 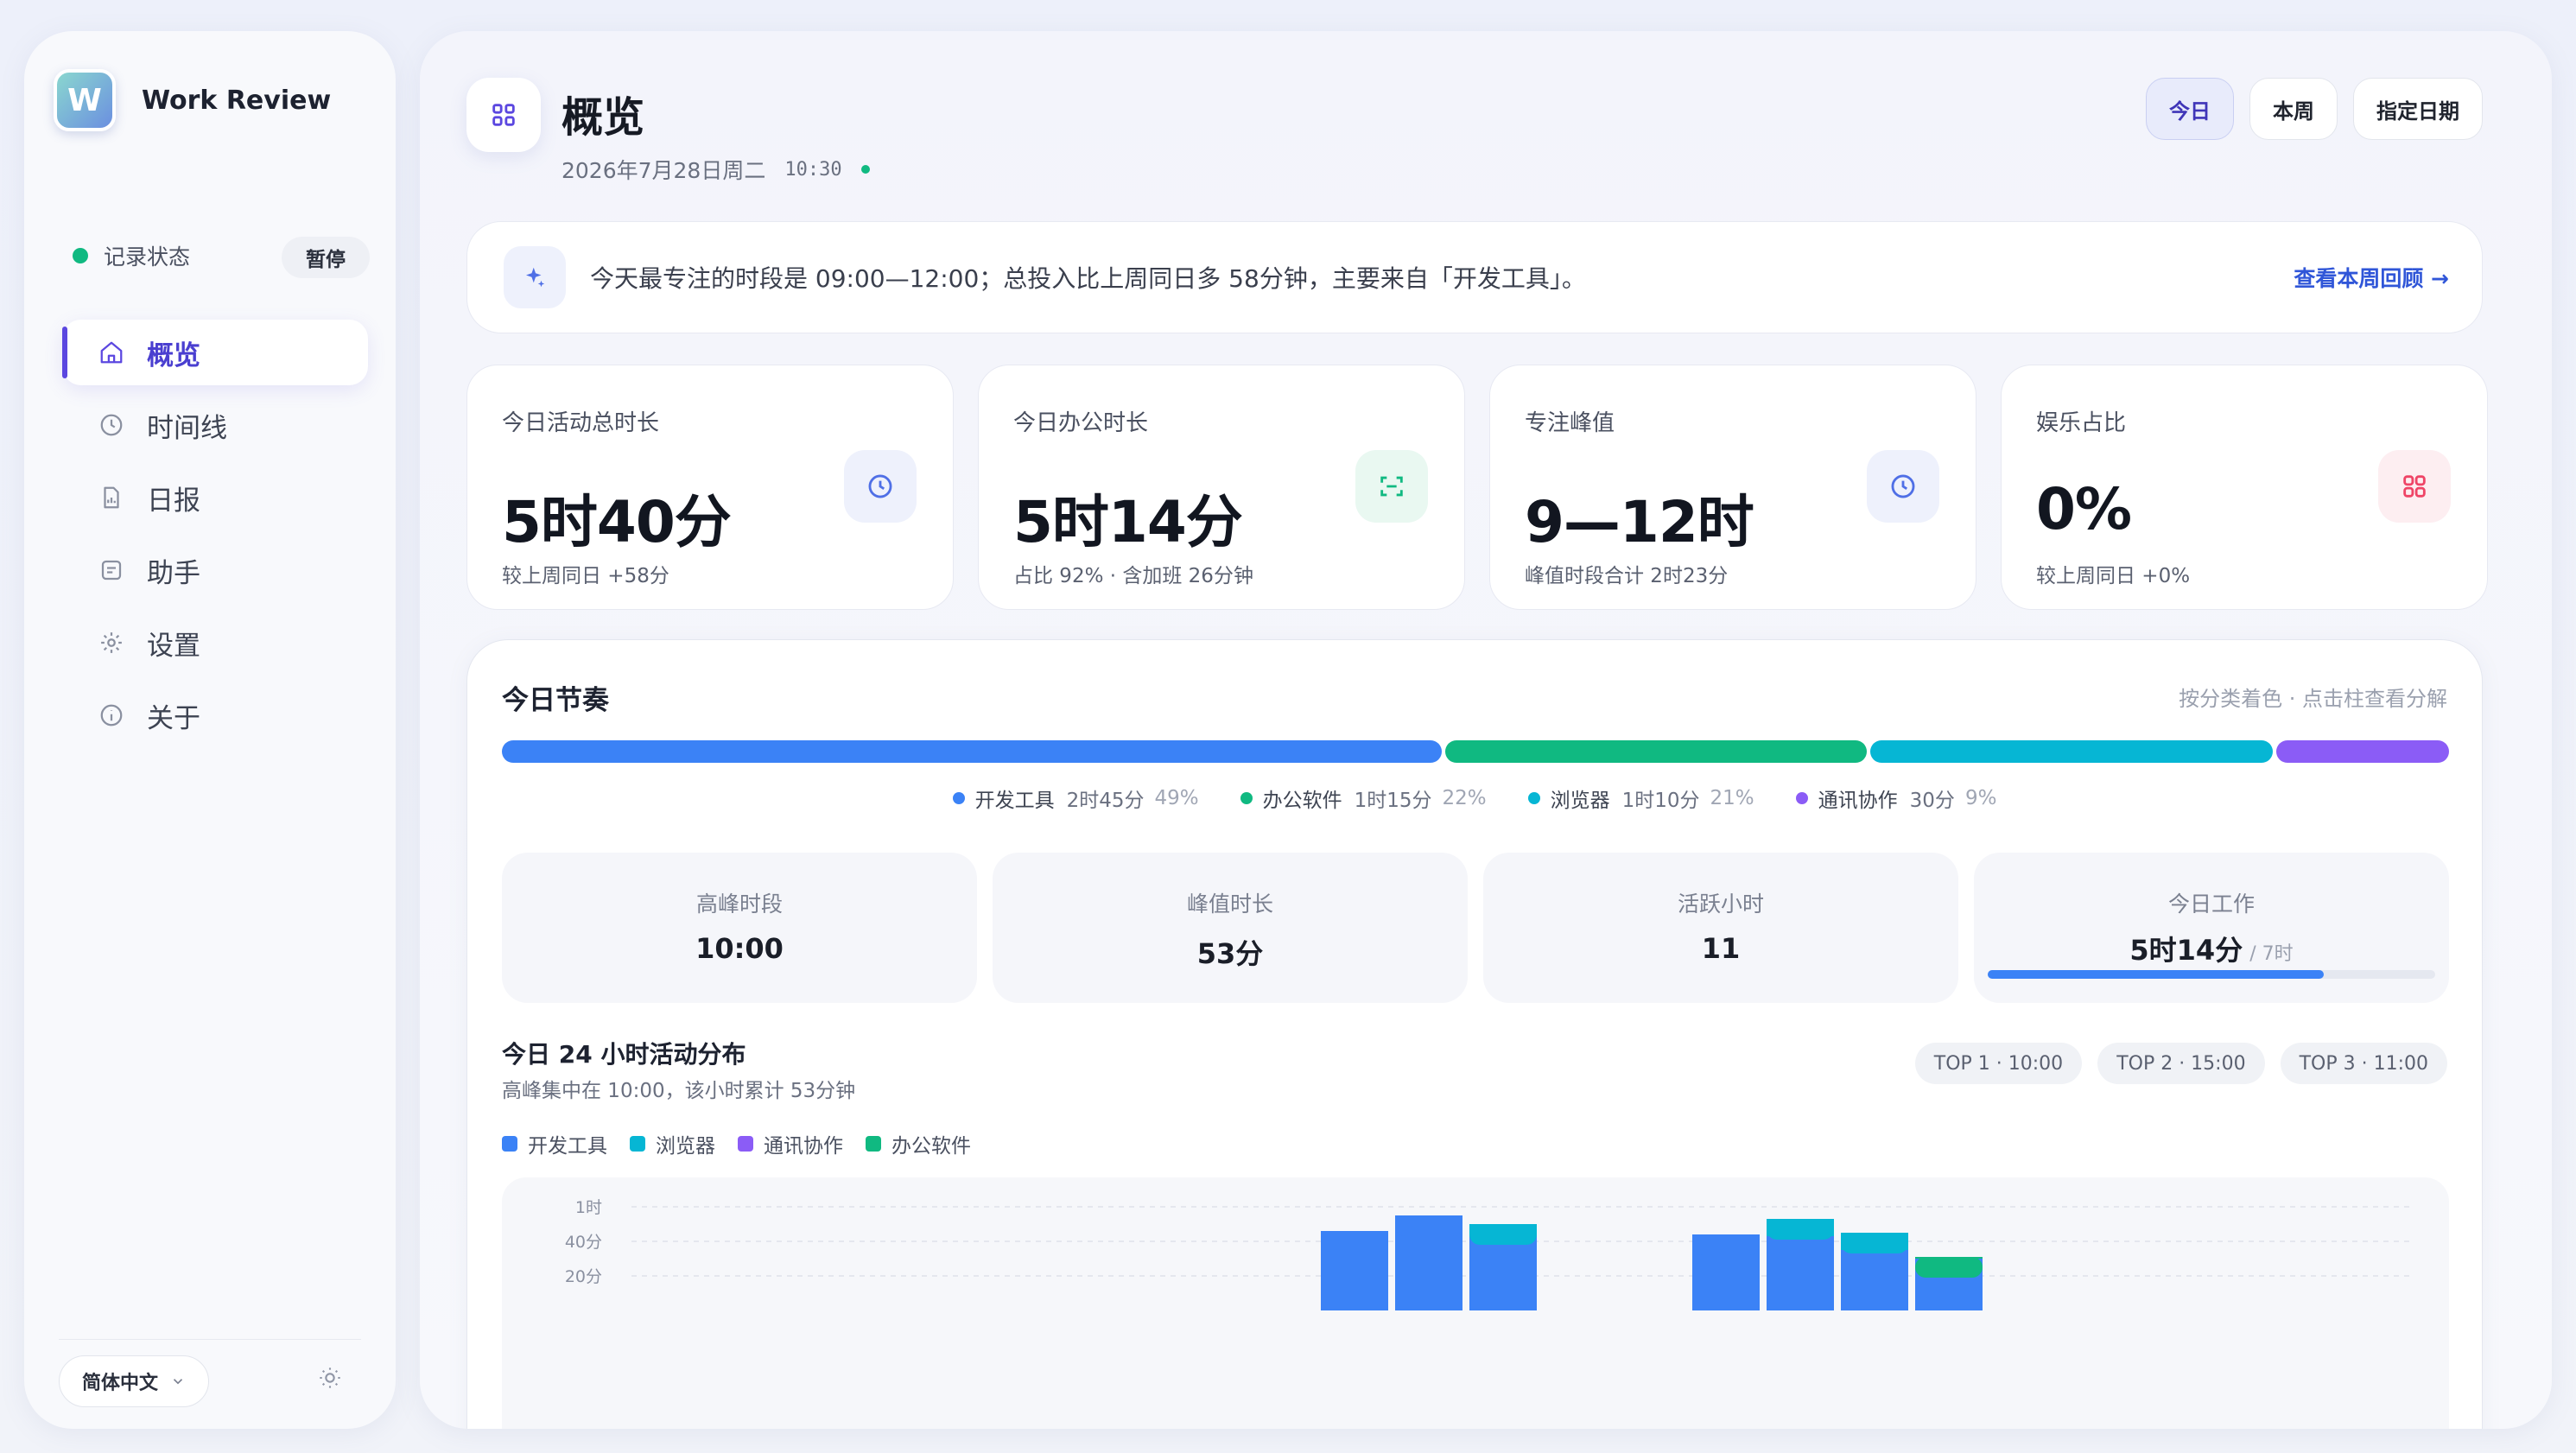 I want to click on legend-item: 办公软件, so click(x=918, y=1143).